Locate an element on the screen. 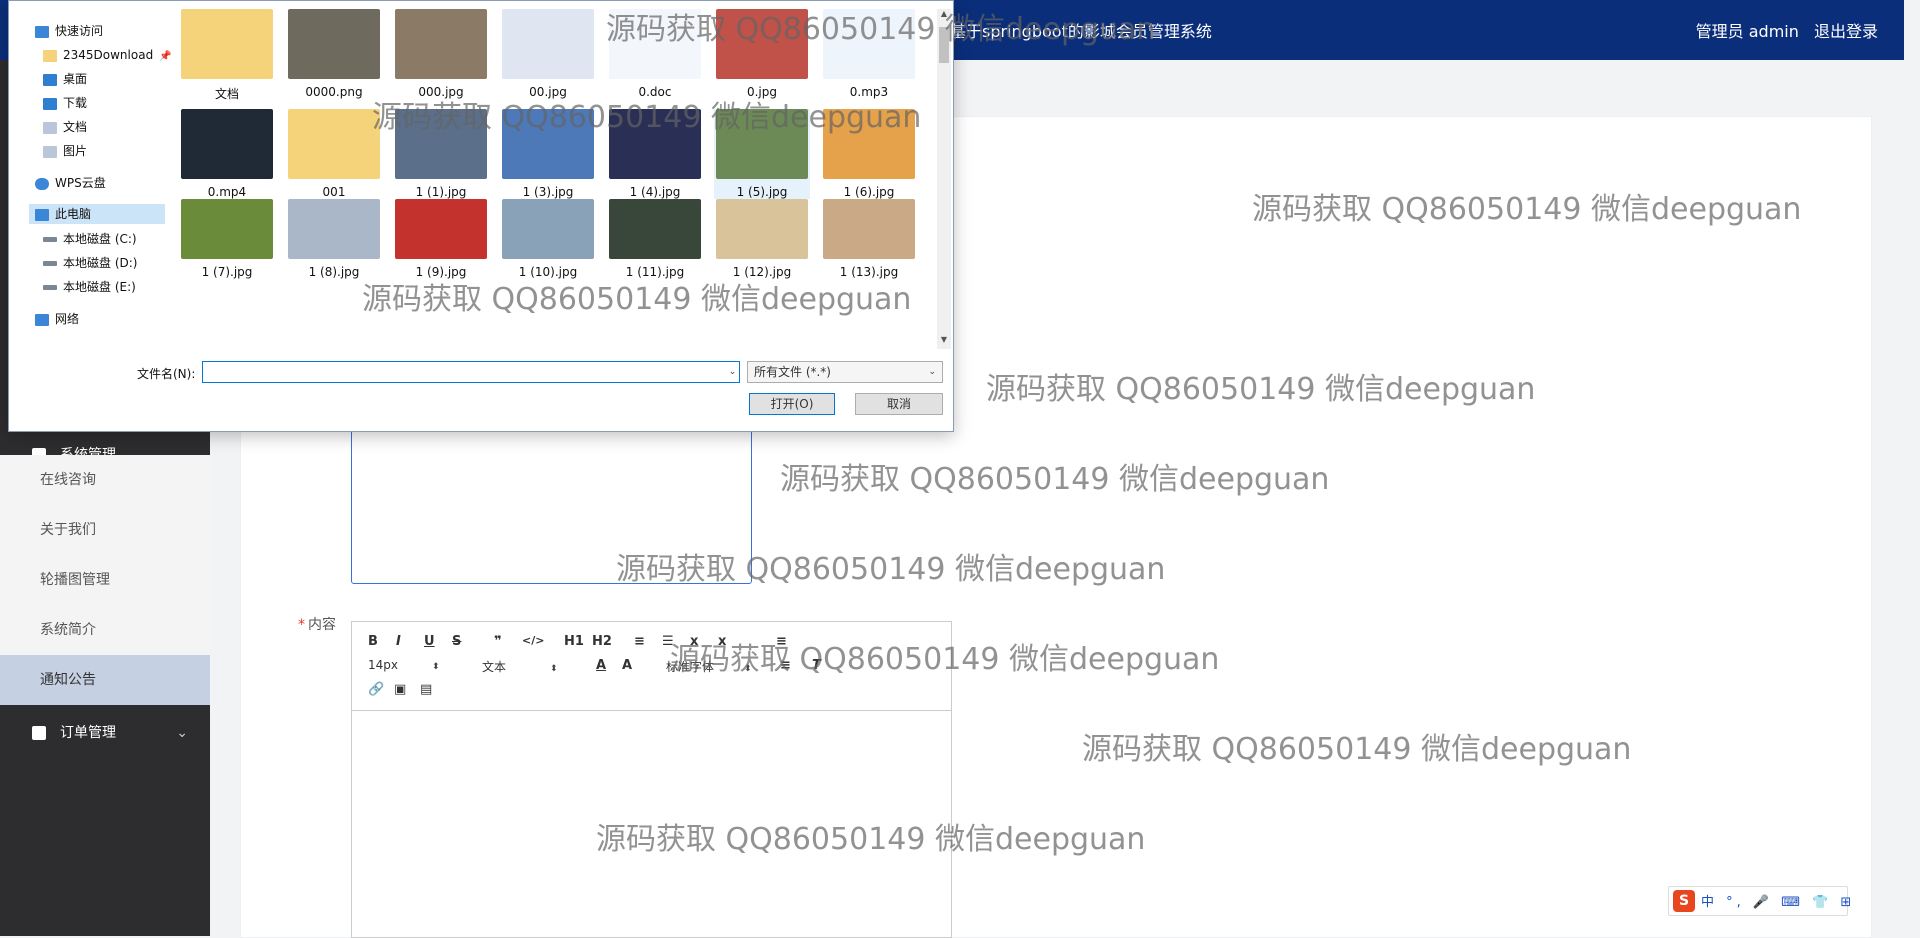 The width and height of the screenshot is (1920, 938). subscript-icon: x is located at coordinates (694, 641).